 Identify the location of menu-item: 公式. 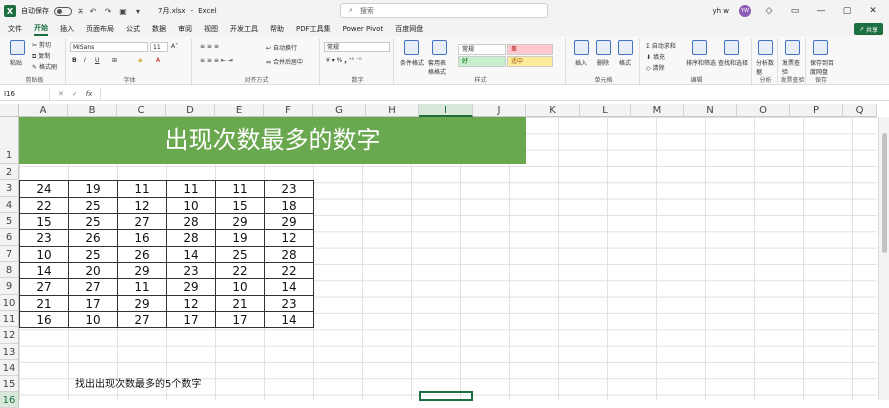
(133, 29).